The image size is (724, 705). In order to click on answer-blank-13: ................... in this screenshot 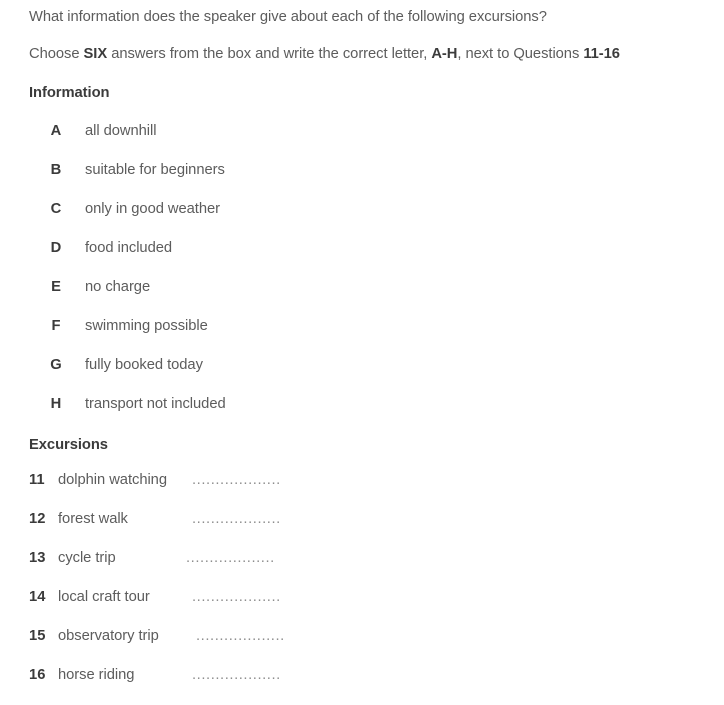, I will do `click(230, 558)`.